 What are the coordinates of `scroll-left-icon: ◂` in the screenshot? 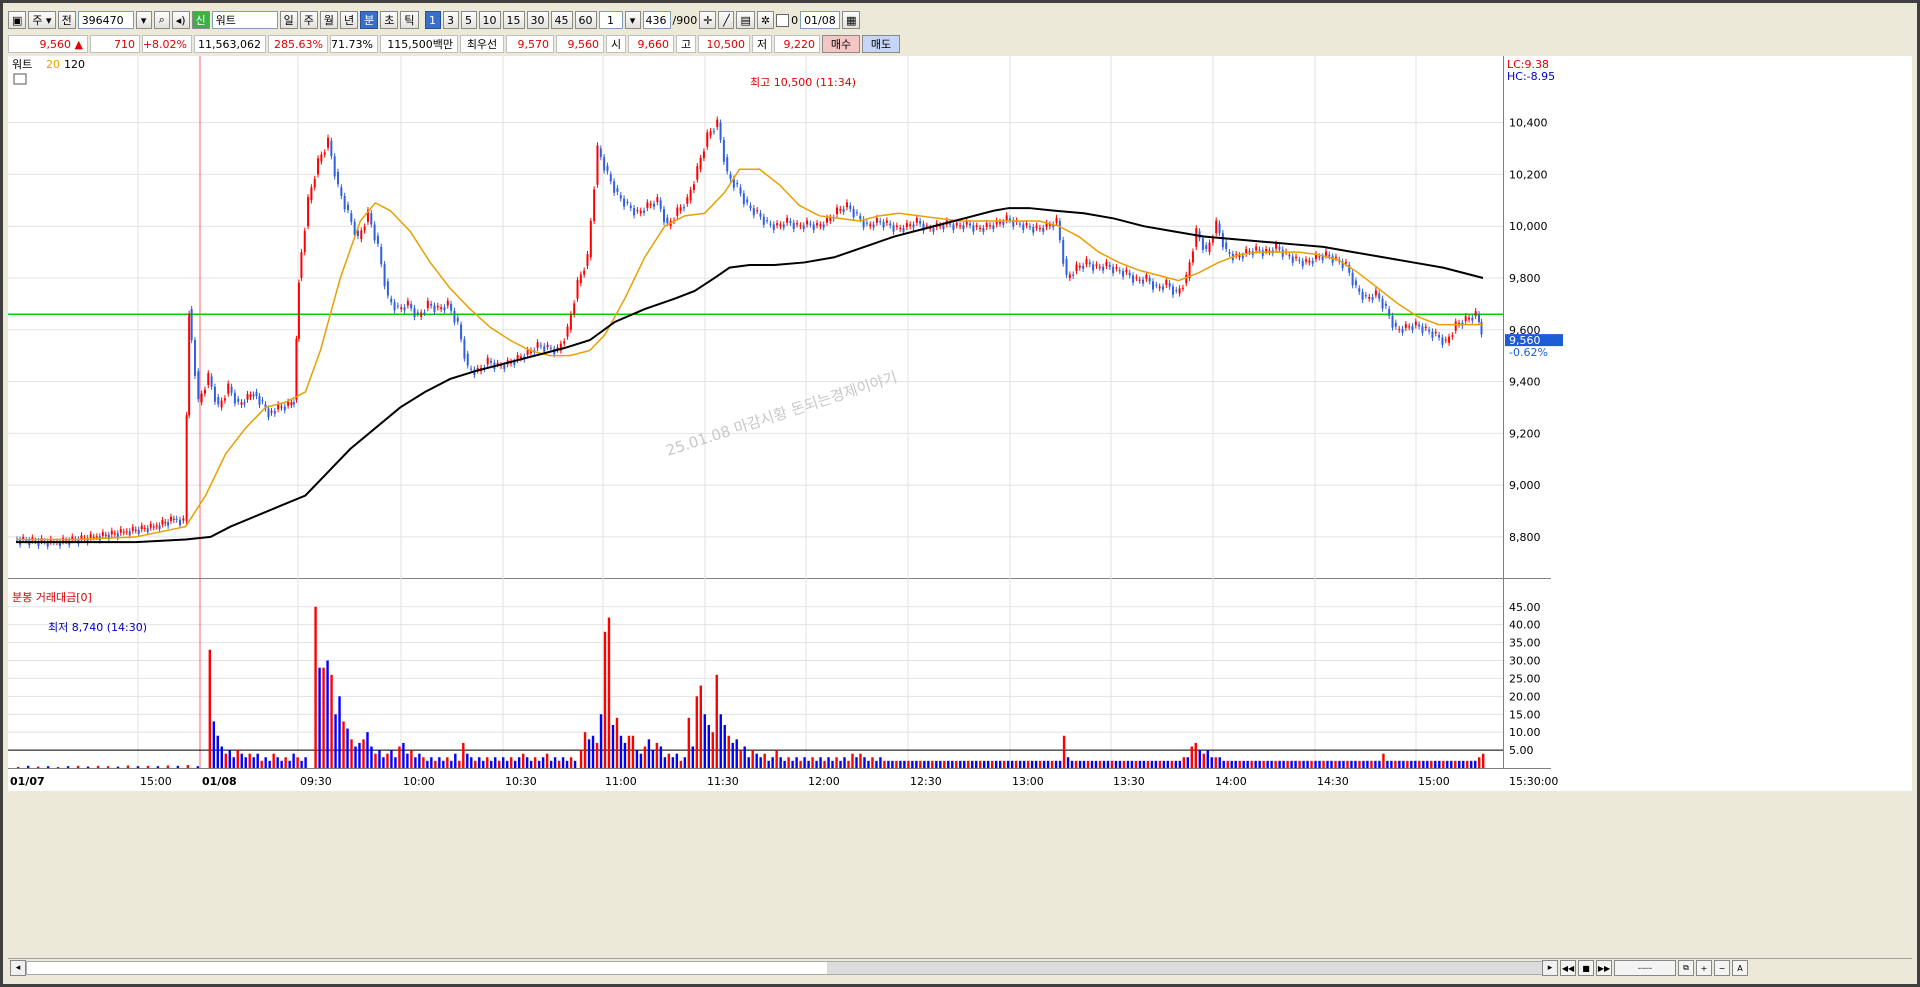 It's located at (18, 968).